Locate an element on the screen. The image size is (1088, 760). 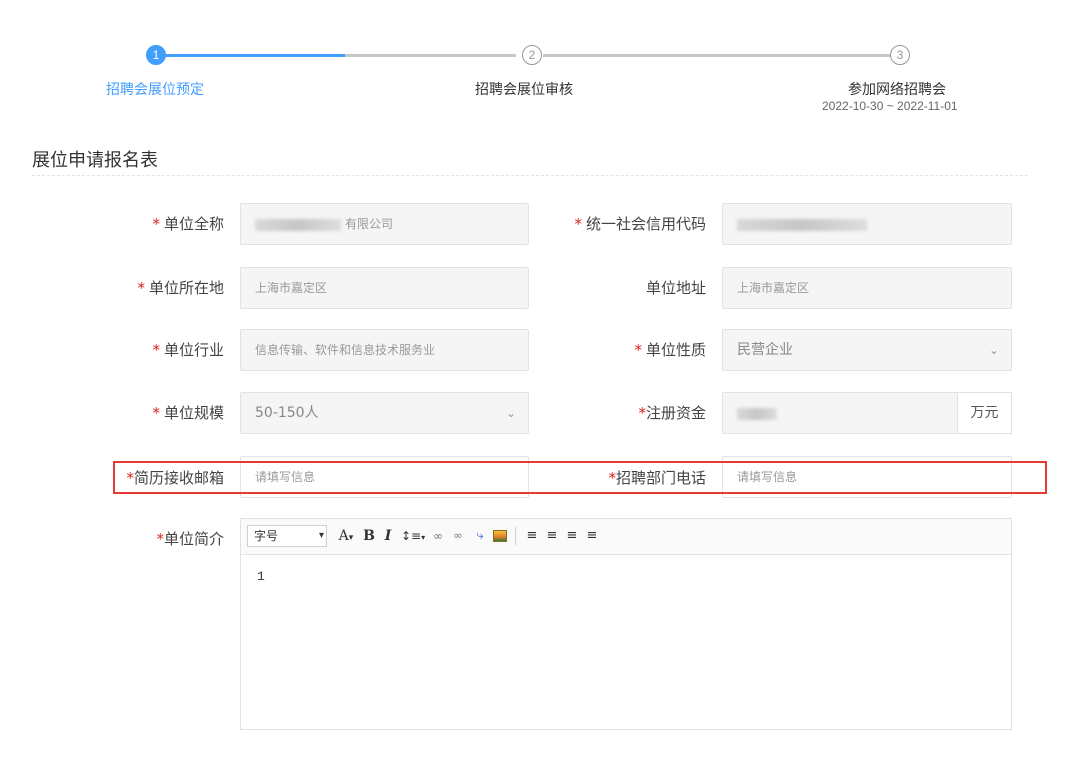
location-label: * 单位所在地 is located at coordinates (180, 288).